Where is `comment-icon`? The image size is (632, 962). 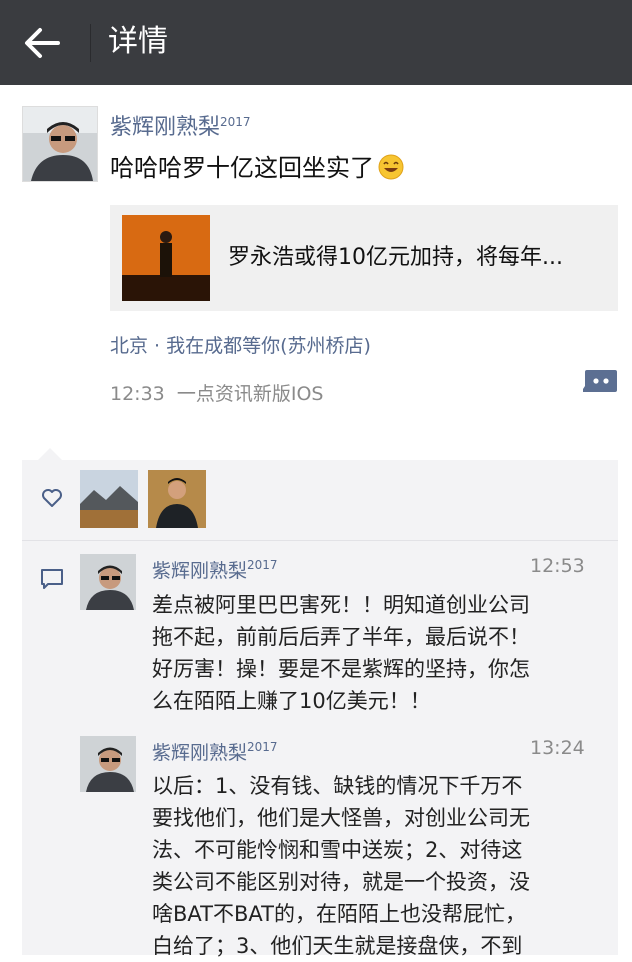 comment-icon is located at coordinates (52, 579).